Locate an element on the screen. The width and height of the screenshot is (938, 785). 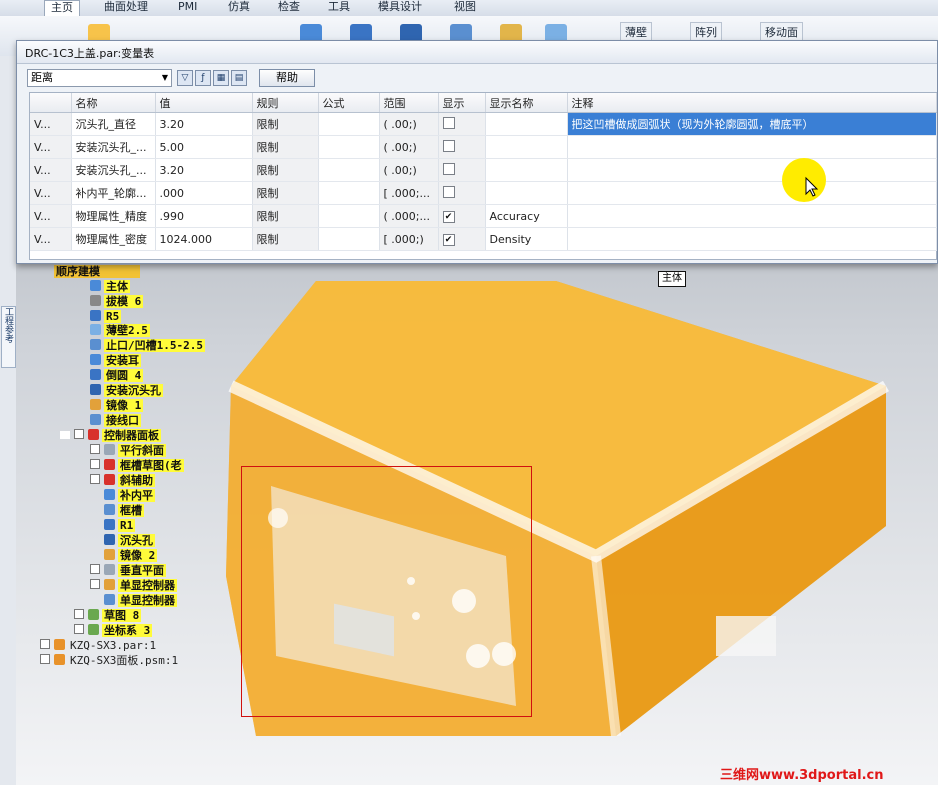
tree-item: 主体 is located at coordinates (110, 286).